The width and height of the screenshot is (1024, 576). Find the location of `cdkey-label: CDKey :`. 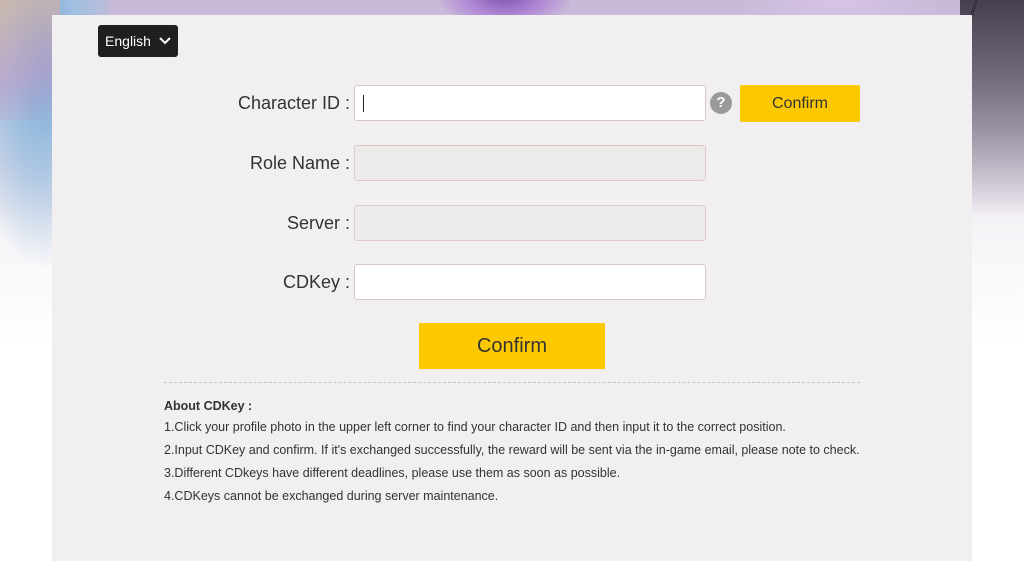

cdkey-label: CDKey : is located at coordinates (316, 282).